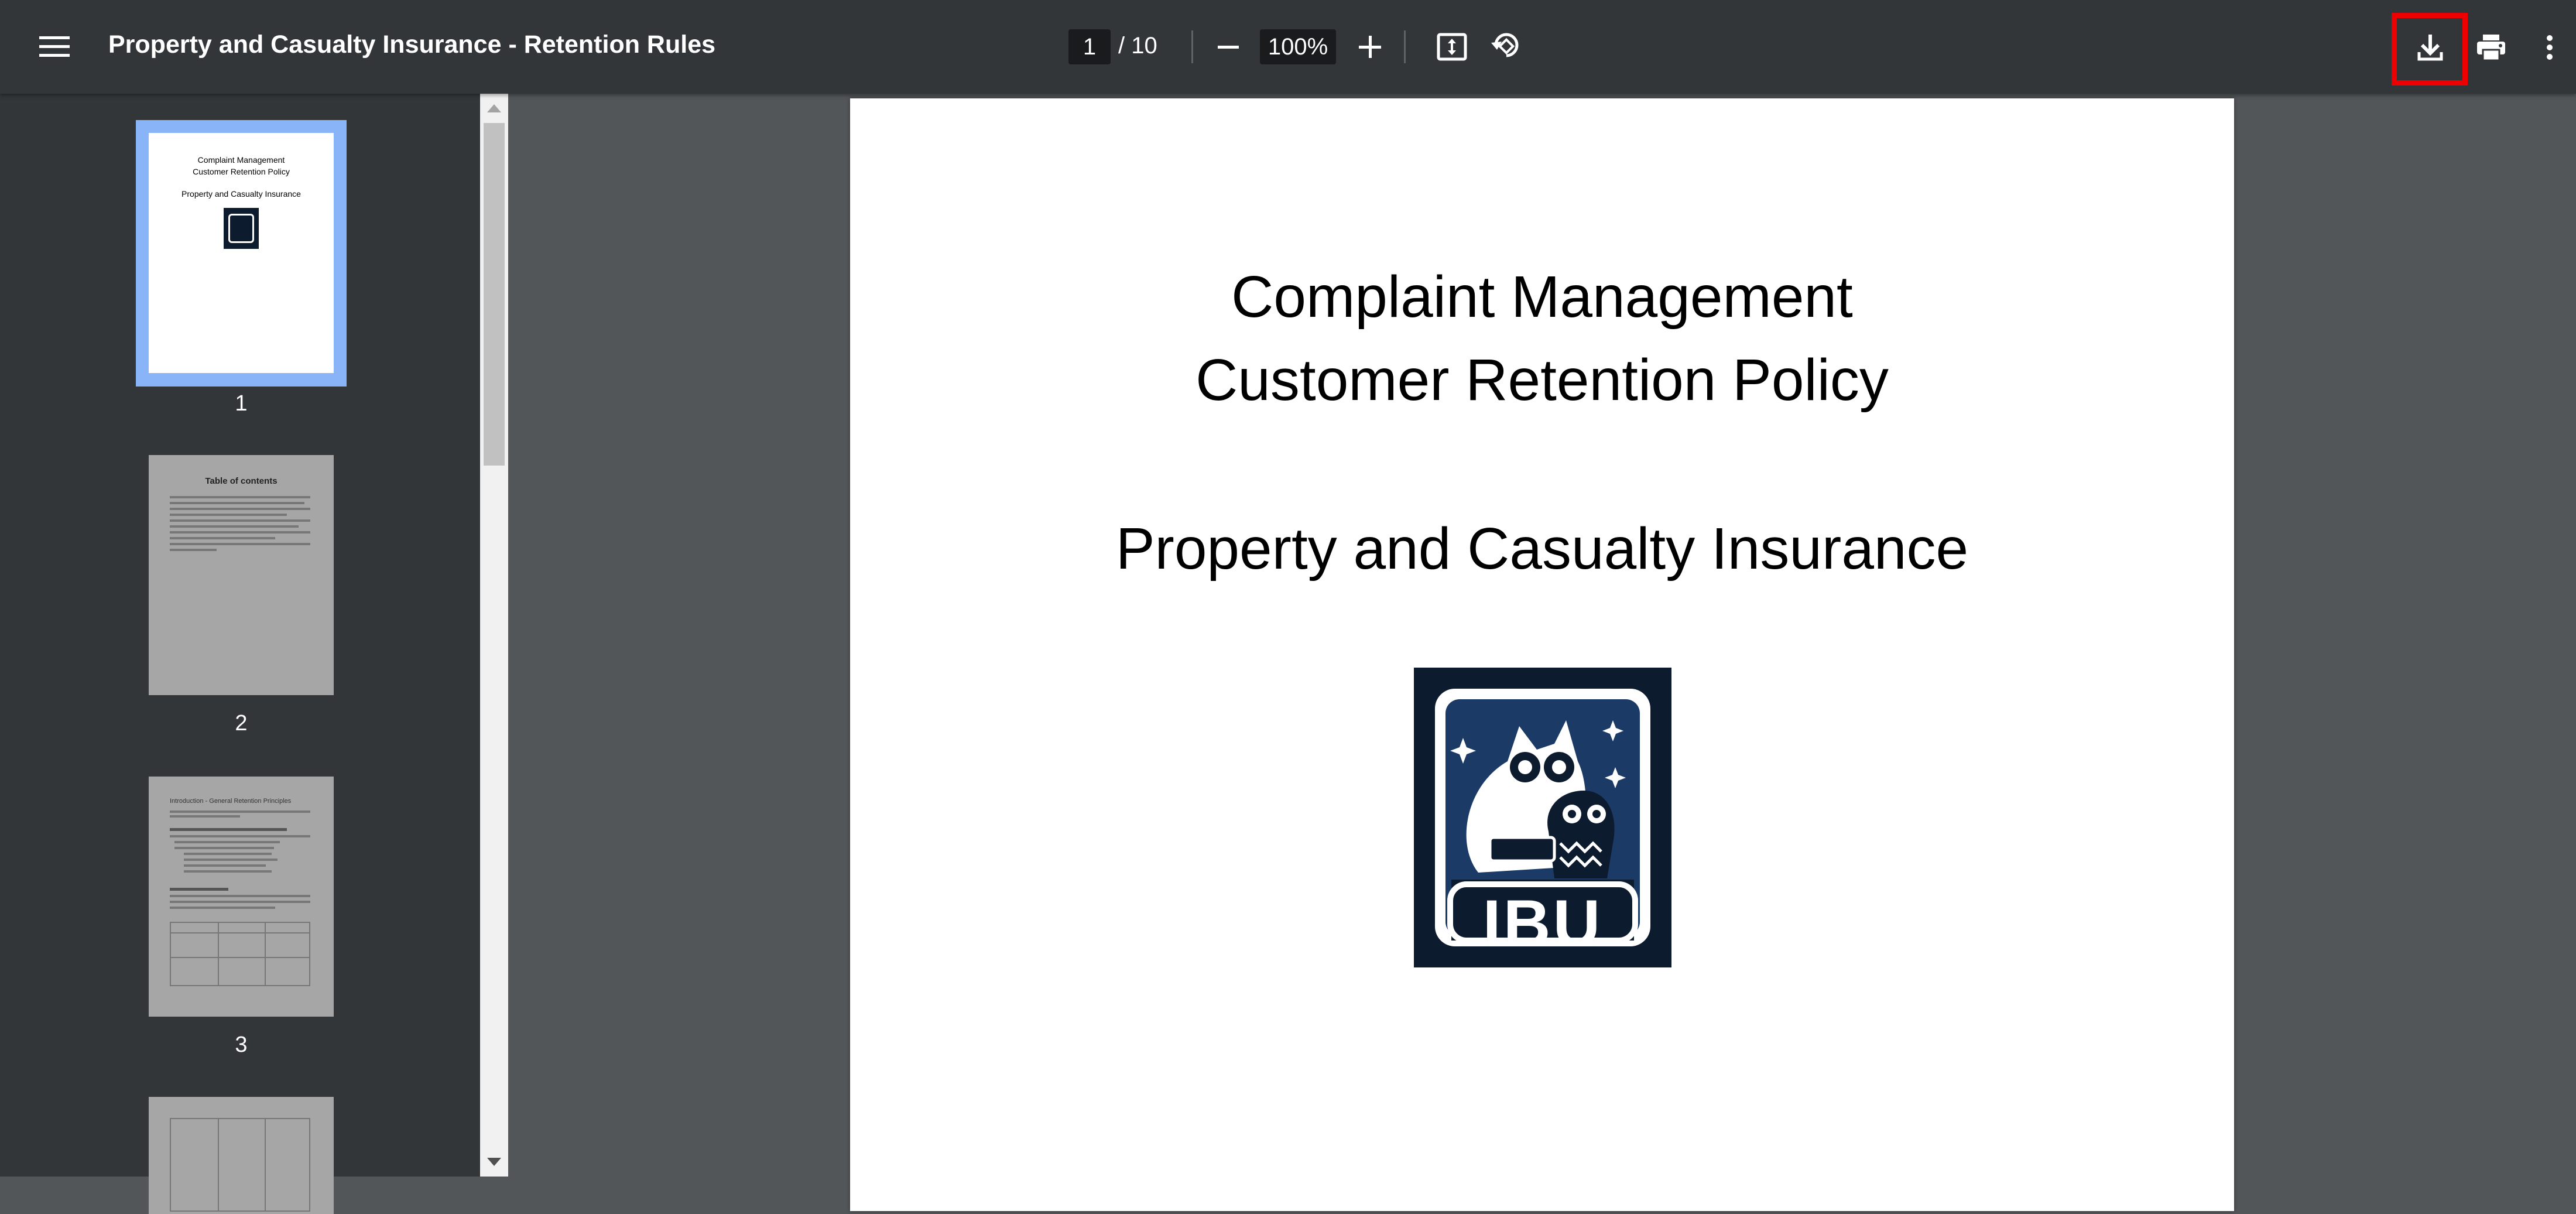 This screenshot has width=2576, height=1214. What do you see at coordinates (1298, 46) in the screenshot?
I see `zoom-level-input: 100%` at bounding box center [1298, 46].